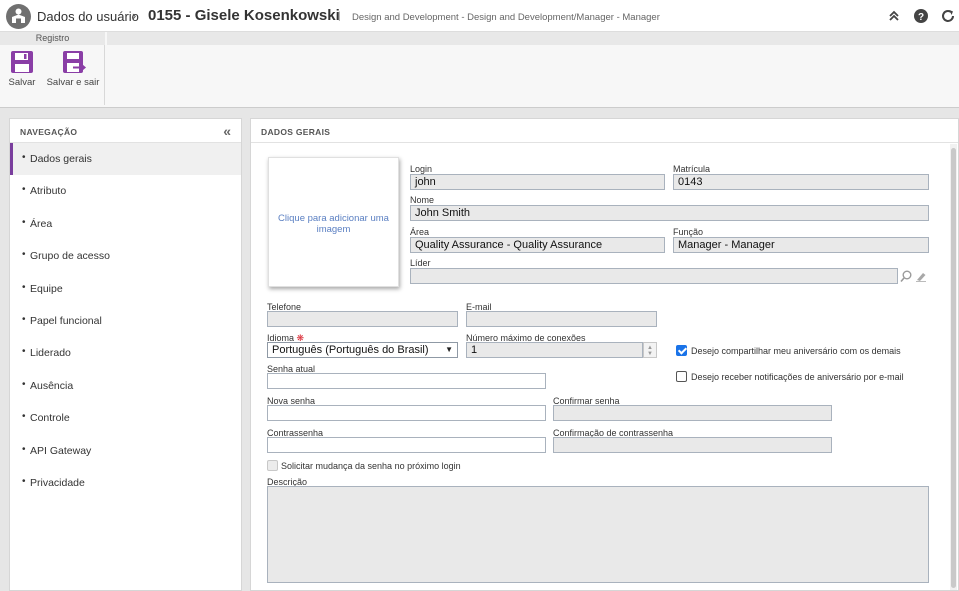 The height and width of the screenshot is (591, 959). Describe the element at coordinates (421, 169) in the screenshot. I see `login-label: Login` at that location.